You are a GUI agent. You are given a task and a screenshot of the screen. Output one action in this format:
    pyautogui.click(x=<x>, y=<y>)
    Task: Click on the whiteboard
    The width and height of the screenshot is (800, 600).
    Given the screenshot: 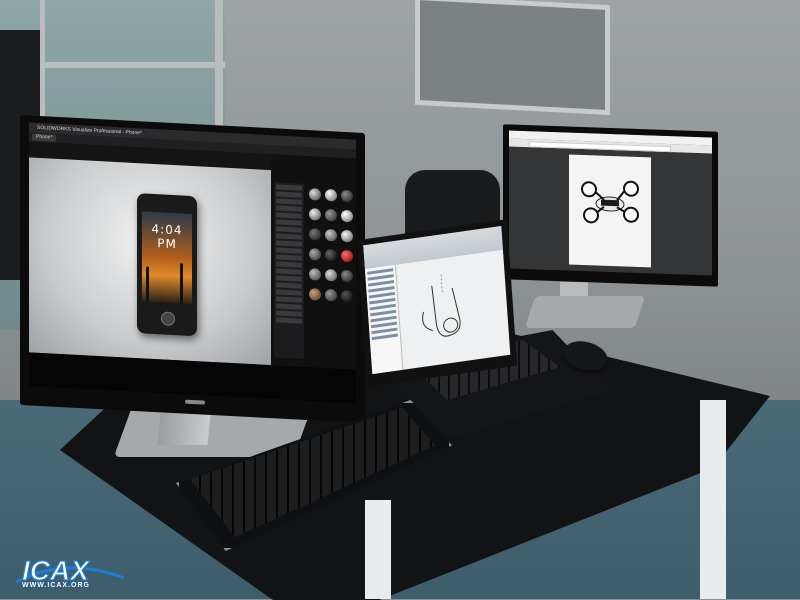 What is the action you would take?
    pyautogui.click(x=512, y=58)
    